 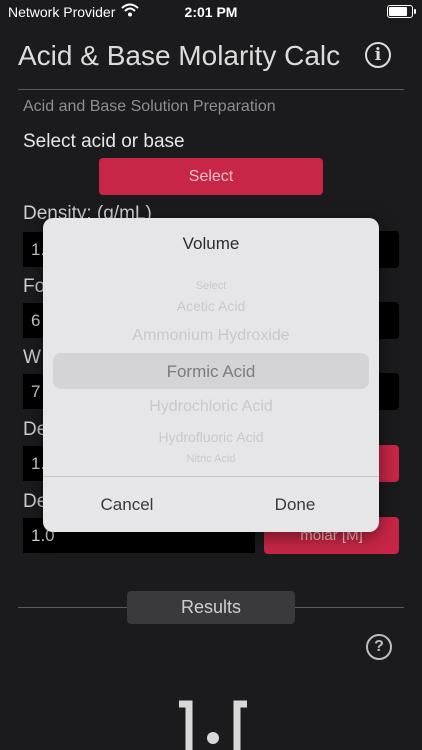 I want to click on picker-option: Hydrofluoric Acid, so click(x=211, y=437).